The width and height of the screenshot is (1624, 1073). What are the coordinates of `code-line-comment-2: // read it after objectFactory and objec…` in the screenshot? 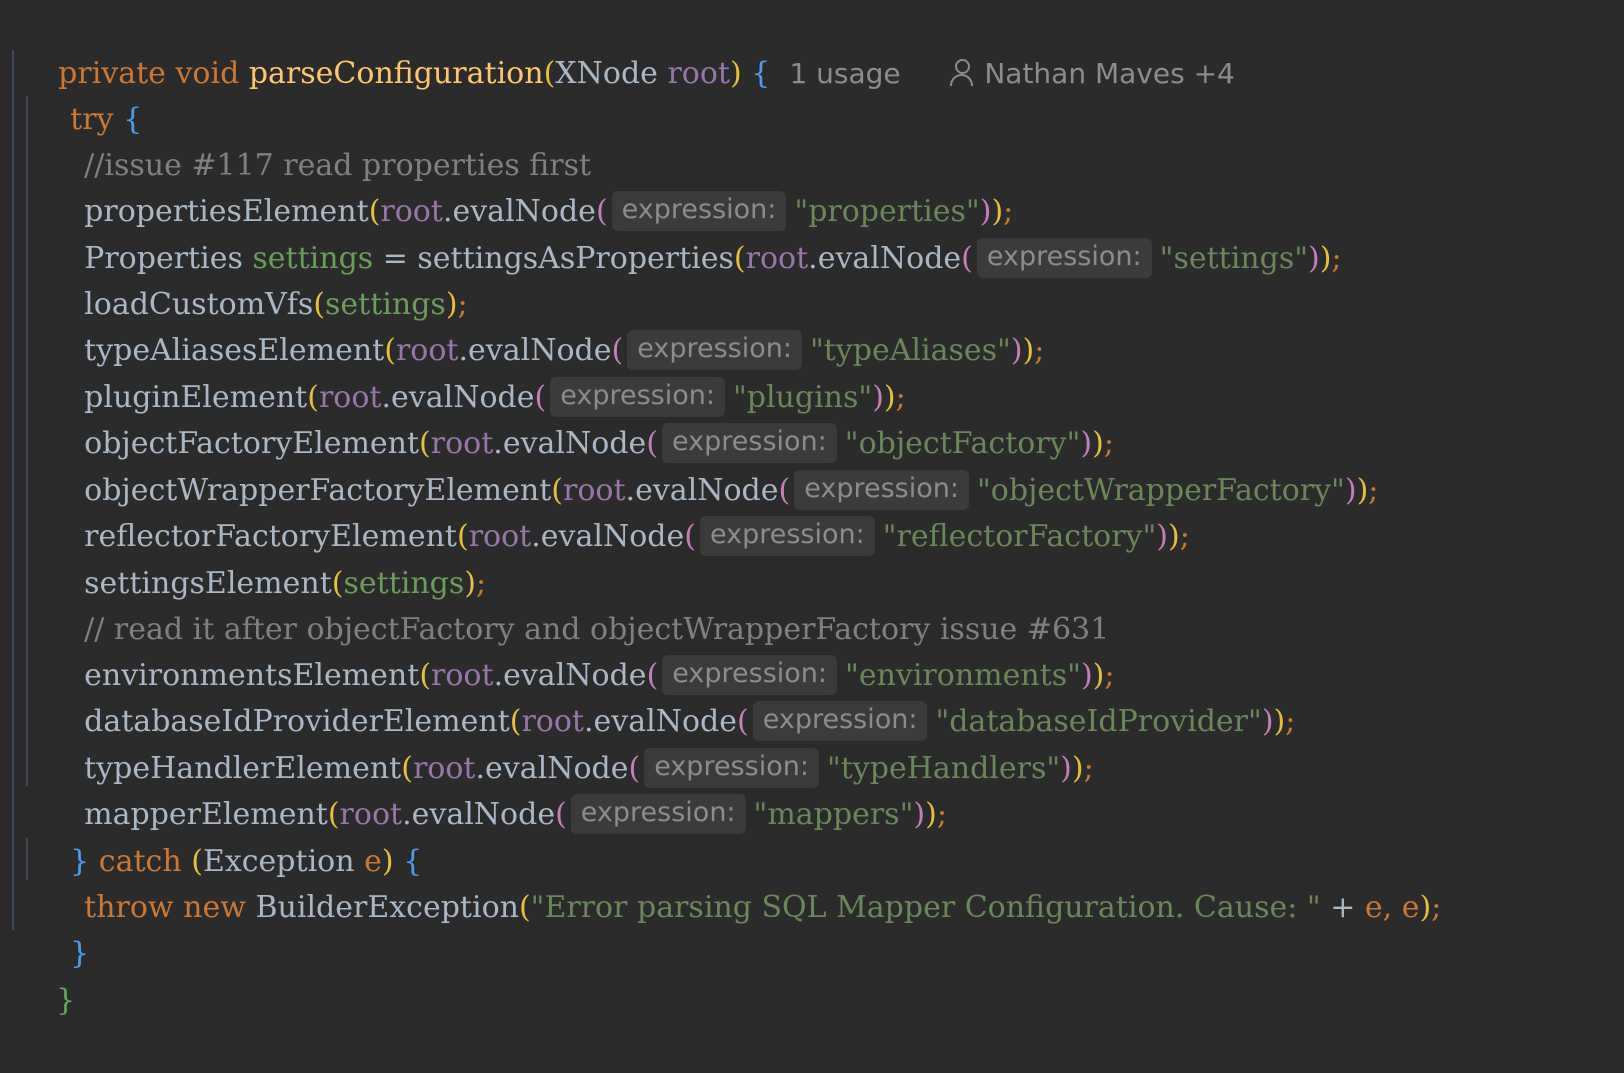 It's located at (577, 602).